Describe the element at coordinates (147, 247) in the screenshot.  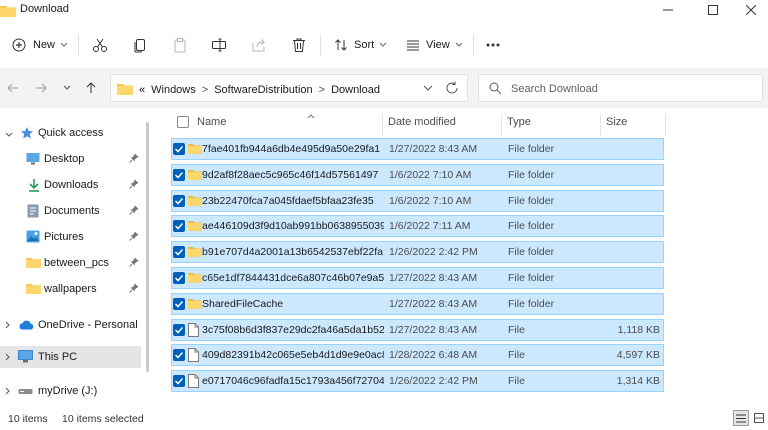
I see `sidebar-scrollbar` at that location.